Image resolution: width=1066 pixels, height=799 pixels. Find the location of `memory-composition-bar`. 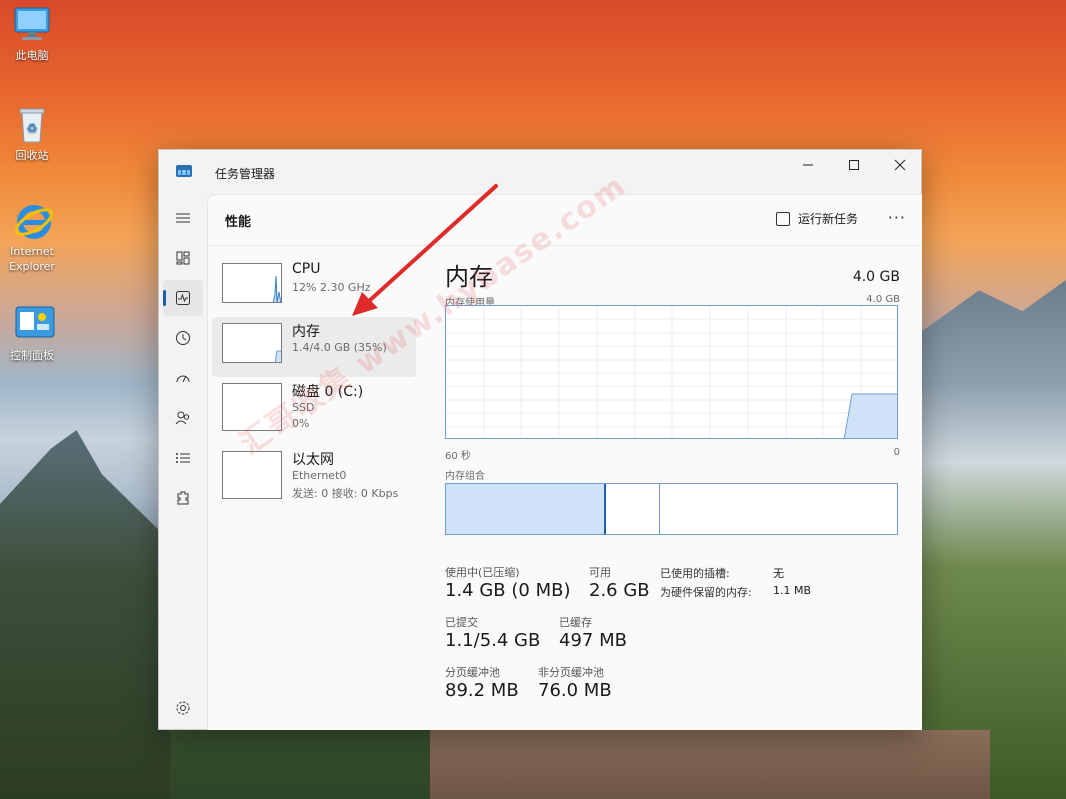

memory-composition-bar is located at coordinates (671, 509).